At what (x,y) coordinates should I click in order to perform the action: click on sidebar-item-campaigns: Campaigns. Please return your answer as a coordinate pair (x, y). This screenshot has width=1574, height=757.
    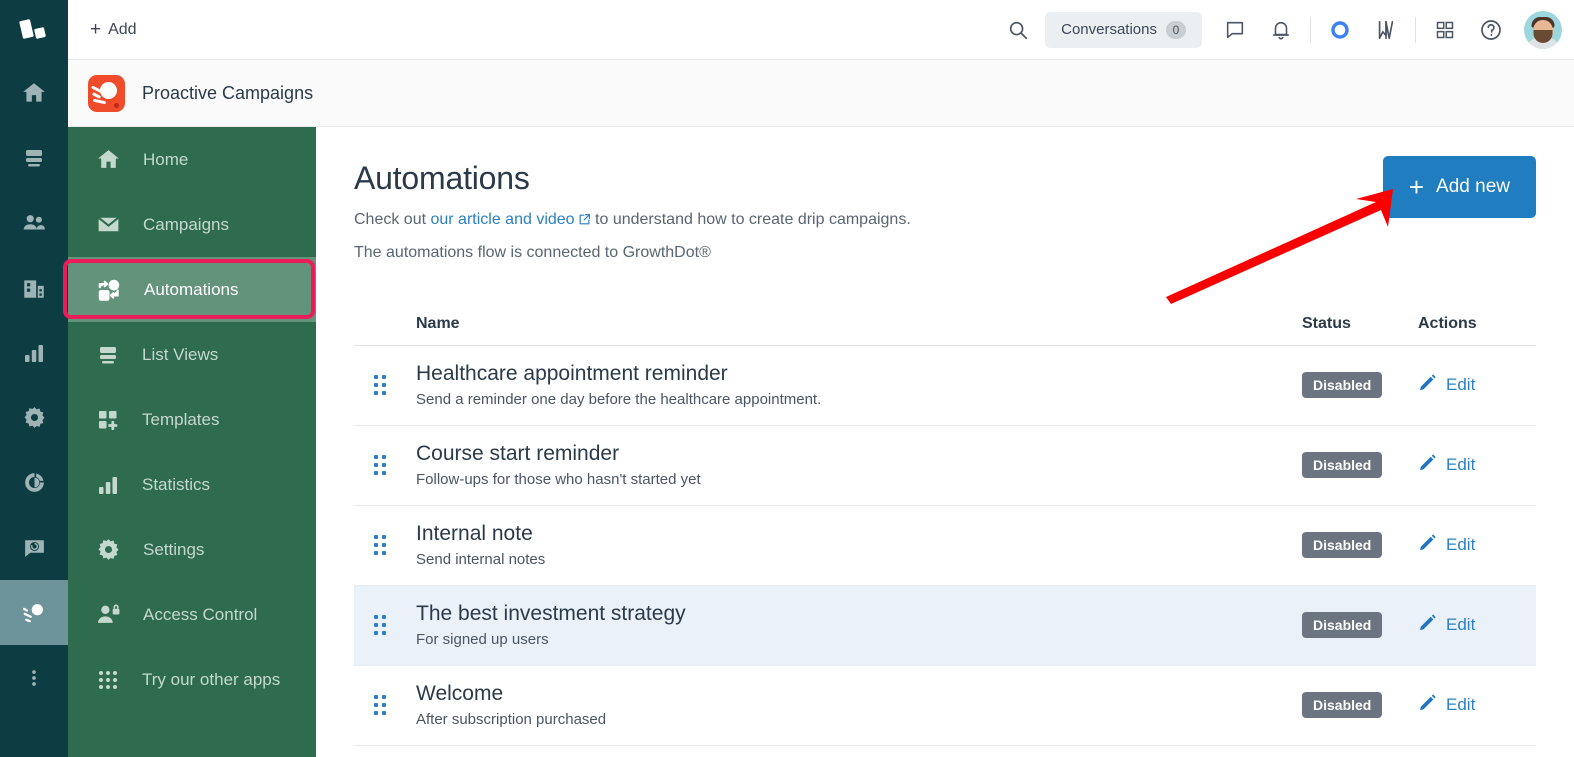
    Looking at the image, I should click on (192, 224).